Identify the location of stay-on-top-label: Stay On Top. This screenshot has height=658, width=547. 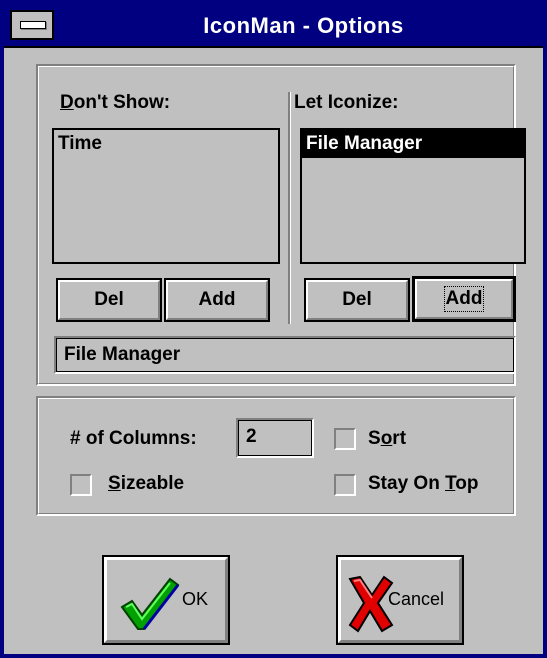
(423, 484).